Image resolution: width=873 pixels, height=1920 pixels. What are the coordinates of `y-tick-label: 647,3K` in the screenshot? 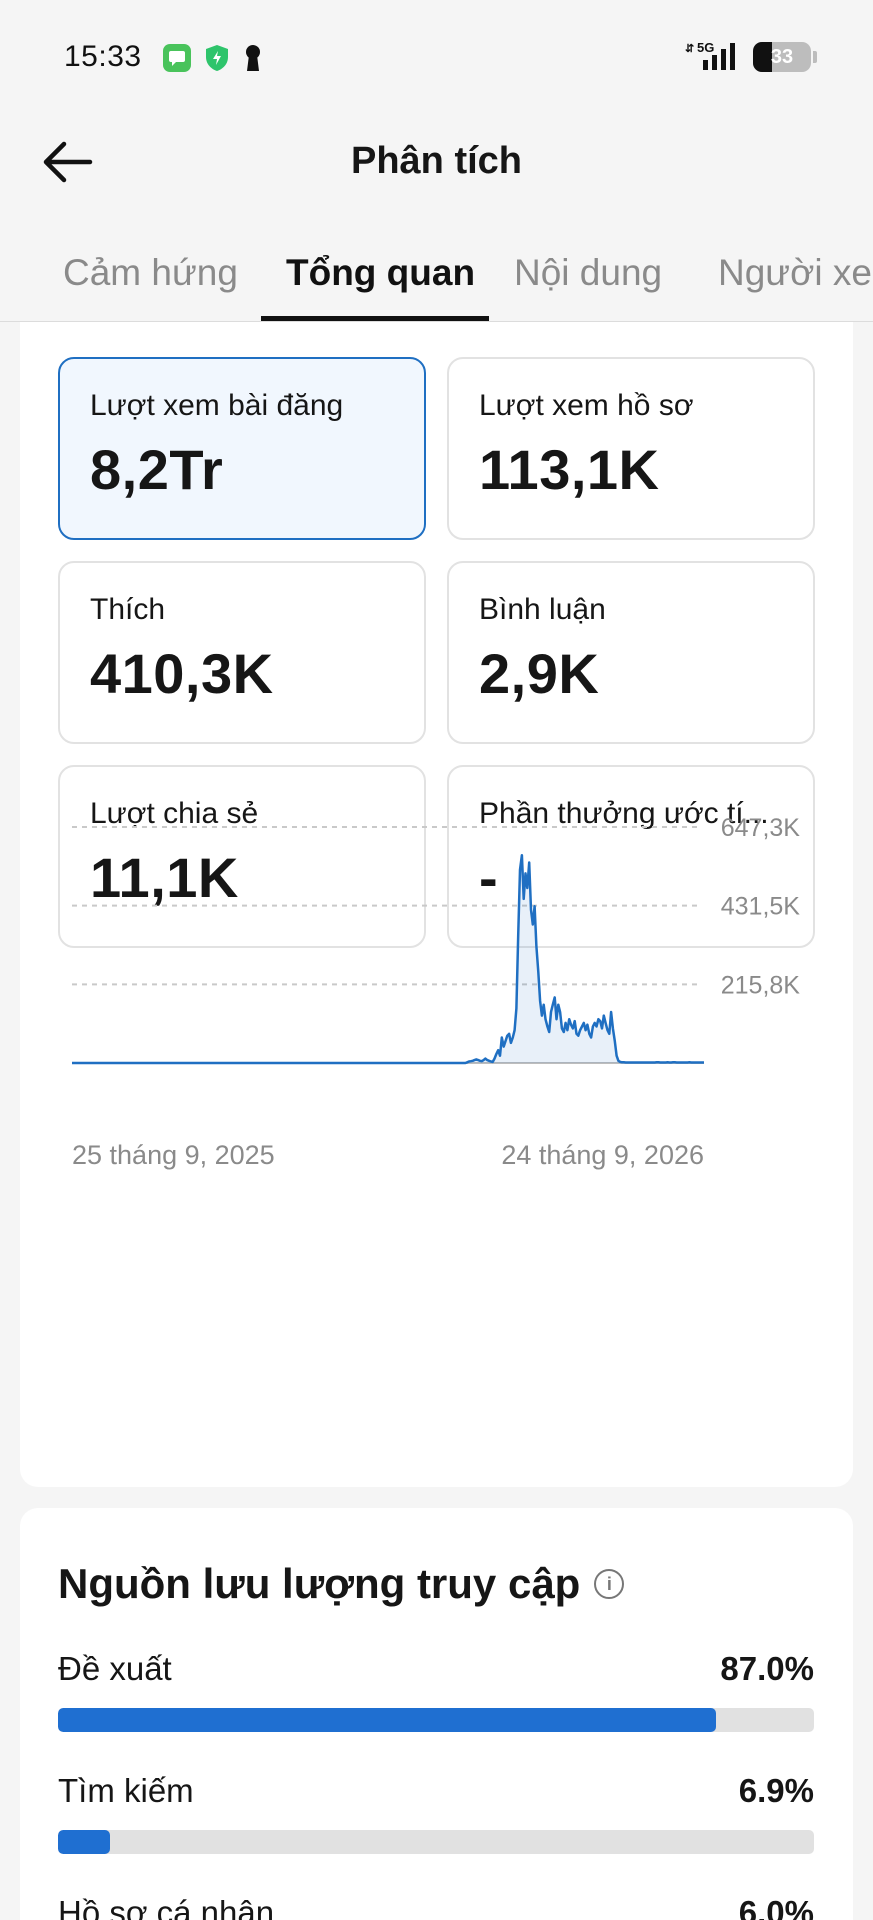 It's located at (761, 828).